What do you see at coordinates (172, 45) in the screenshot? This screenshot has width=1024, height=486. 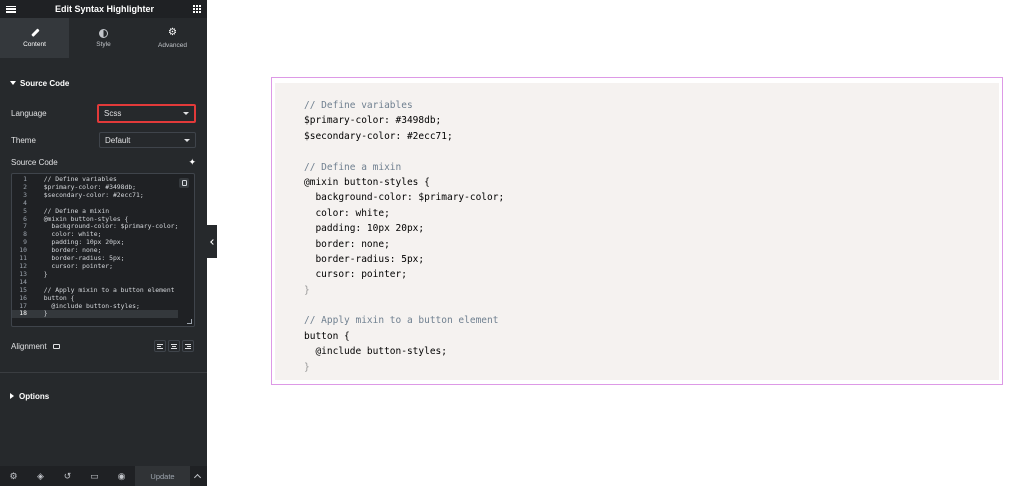 I see `tab-label: Advanced` at bounding box center [172, 45].